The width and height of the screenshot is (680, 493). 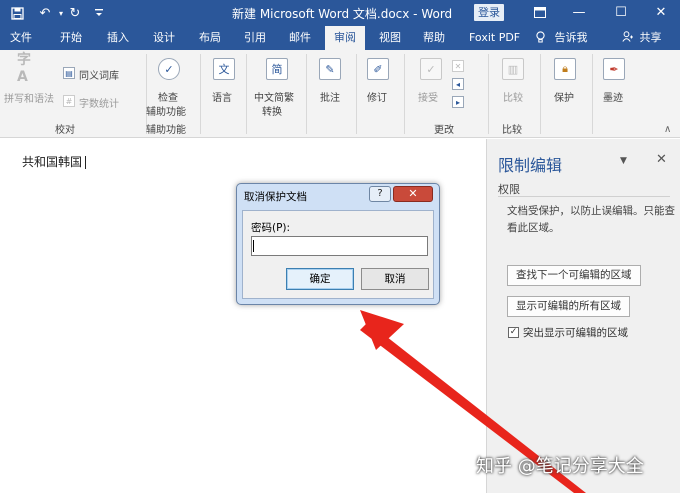 I want to click on lightbulb-icon, so click(x=542, y=37).